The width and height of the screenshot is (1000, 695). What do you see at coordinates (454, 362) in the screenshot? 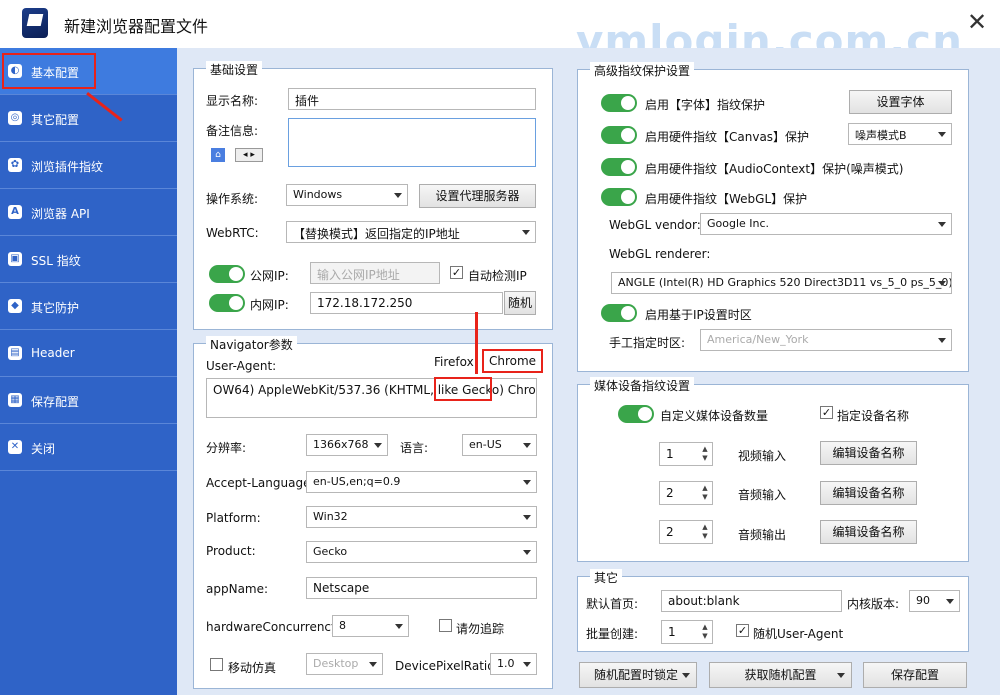
I see `firefox-option: Firefox` at bounding box center [454, 362].